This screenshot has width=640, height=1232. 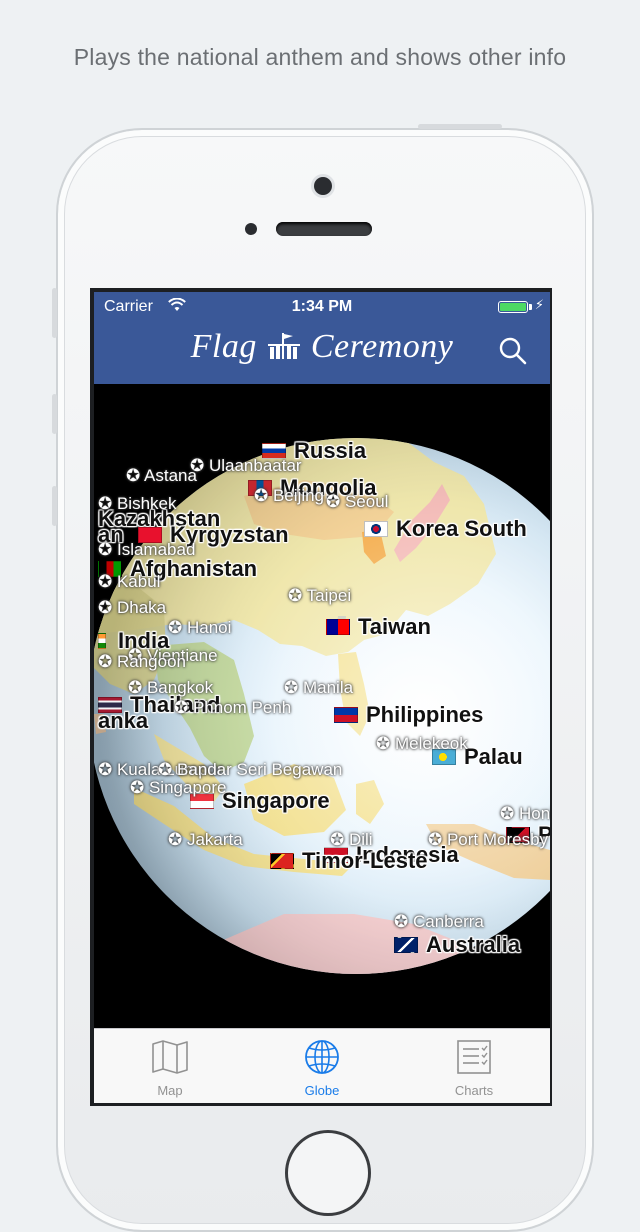 What do you see at coordinates (457, 945) in the screenshot?
I see `country-label-australia: Australia` at bounding box center [457, 945].